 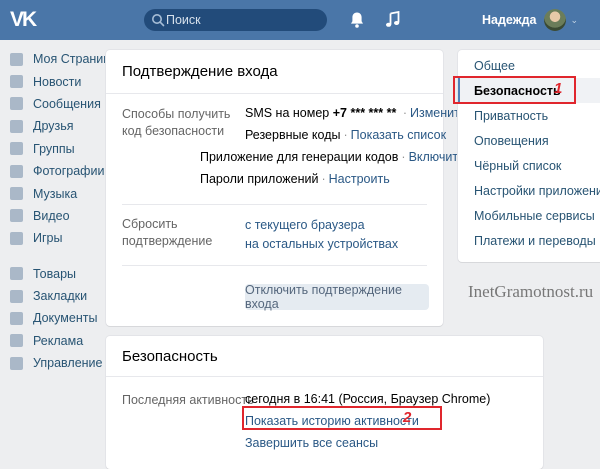 I want to click on nav-item-messages: Сообщения, so click(x=55, y=104).